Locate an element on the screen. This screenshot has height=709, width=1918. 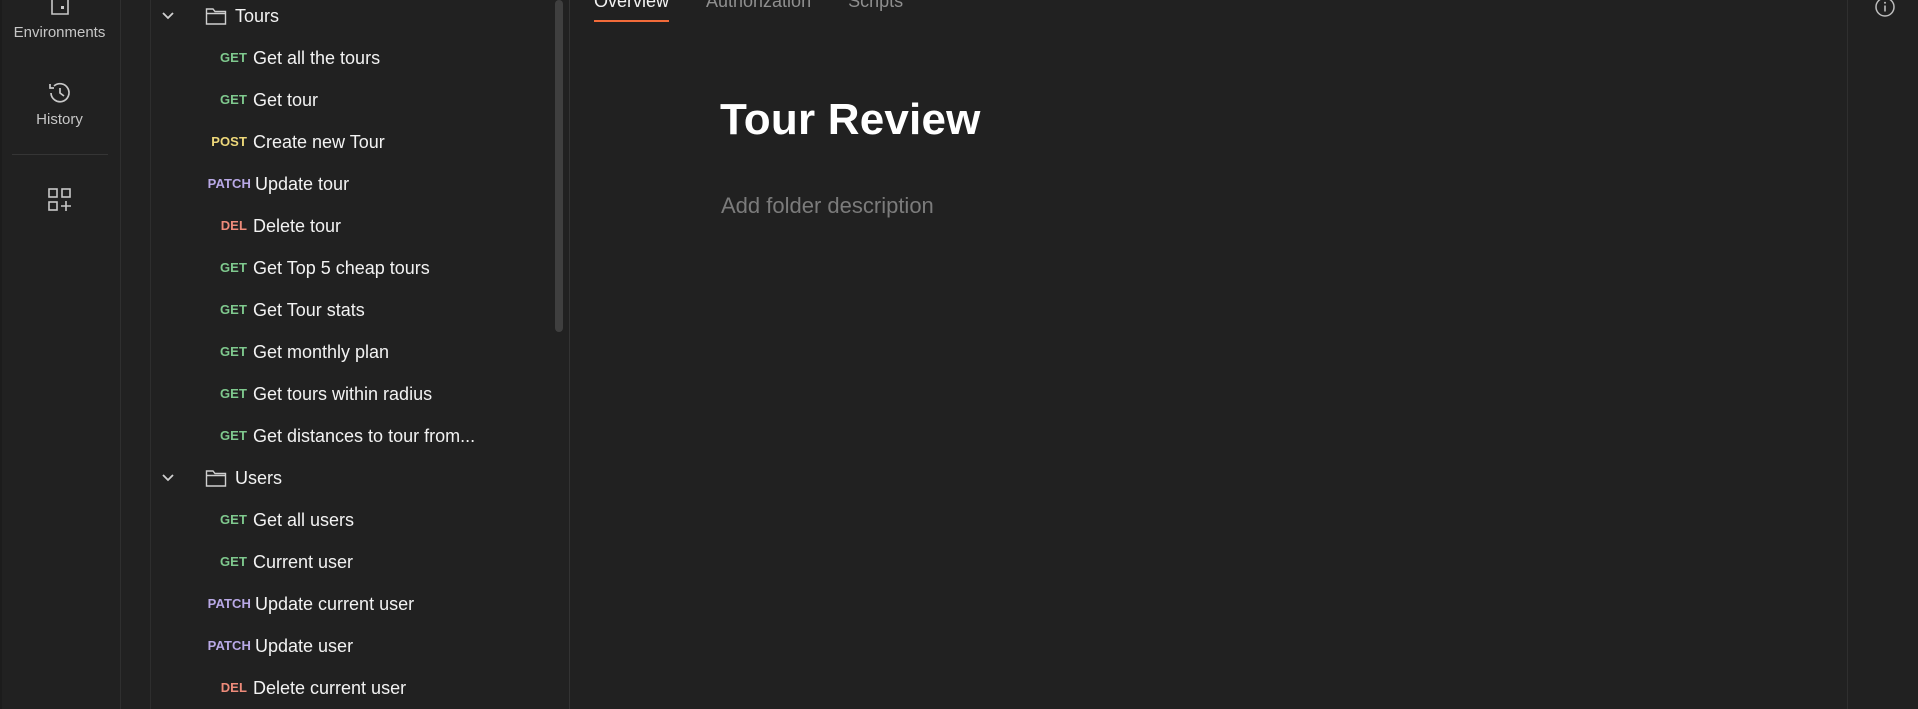
request-row: POST Create new Tour is located at coordinates (337, 142).